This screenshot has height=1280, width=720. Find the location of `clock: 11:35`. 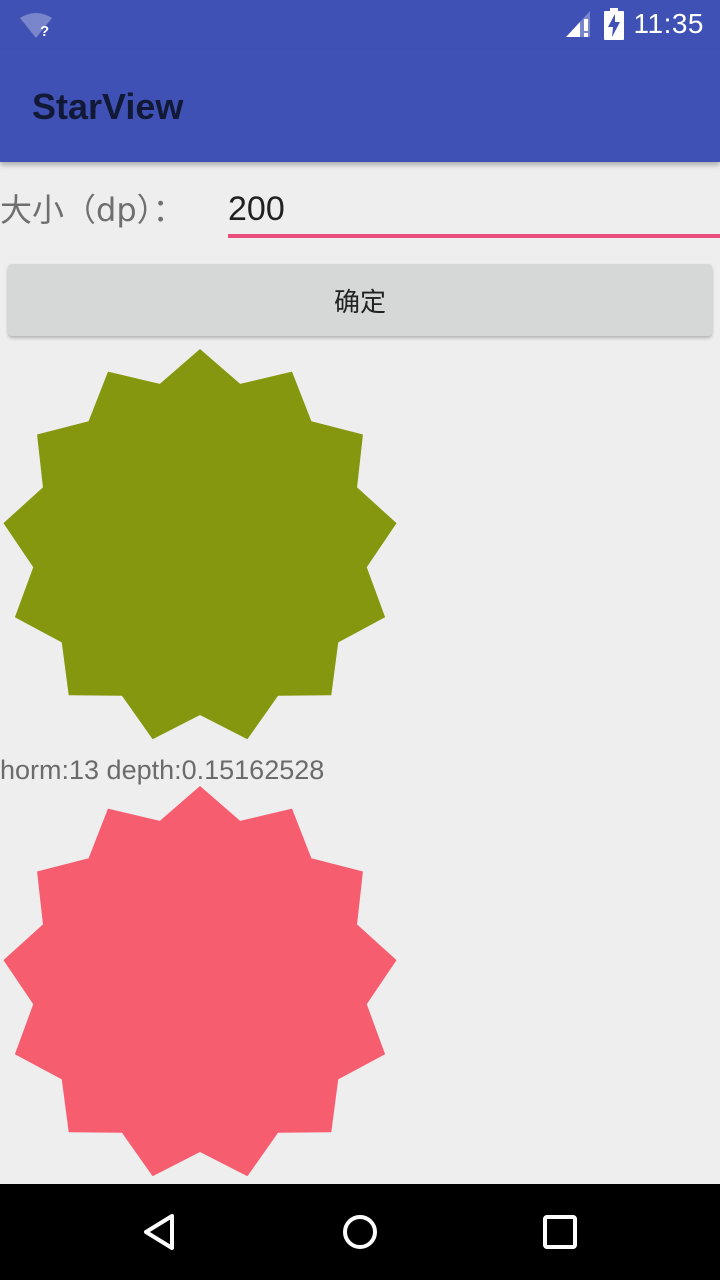

clock: 11:35 is located at coordinates (668, 23).